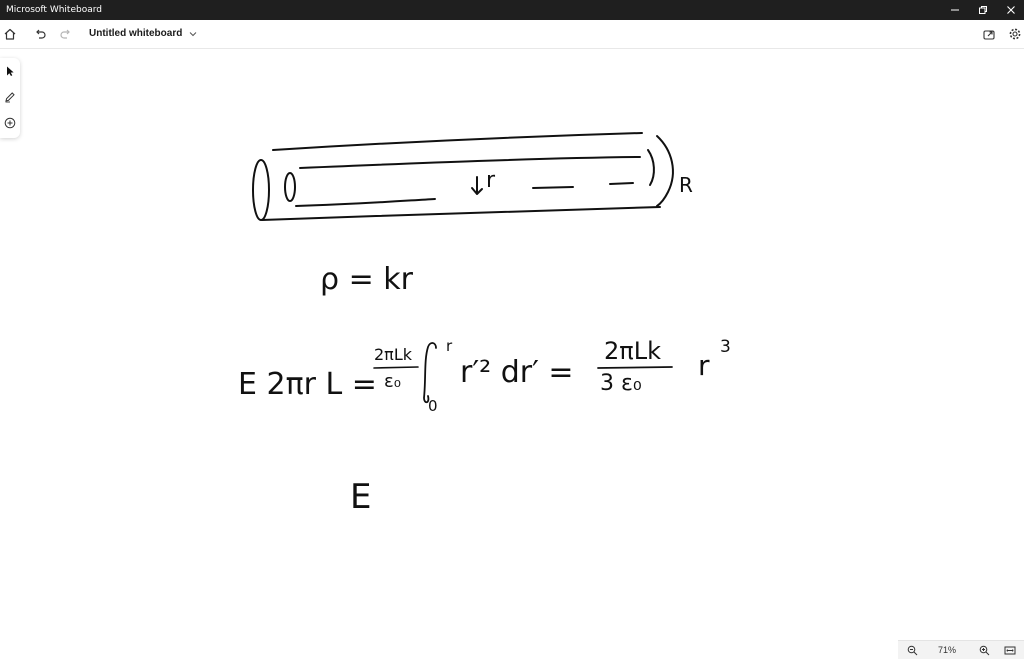 This screenshot has height=659, width=1024. I want to click on board-title: Untitled whiteboard, so click(136, 33).